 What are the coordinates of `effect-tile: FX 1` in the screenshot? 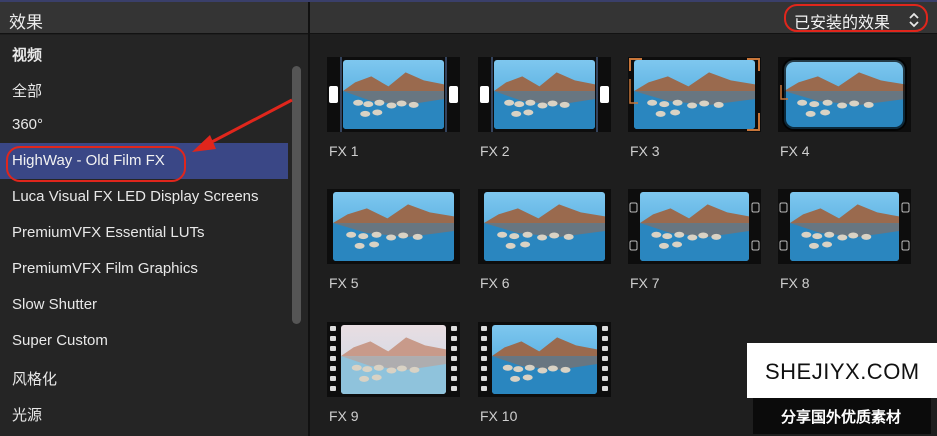 It's located at (394, 108).